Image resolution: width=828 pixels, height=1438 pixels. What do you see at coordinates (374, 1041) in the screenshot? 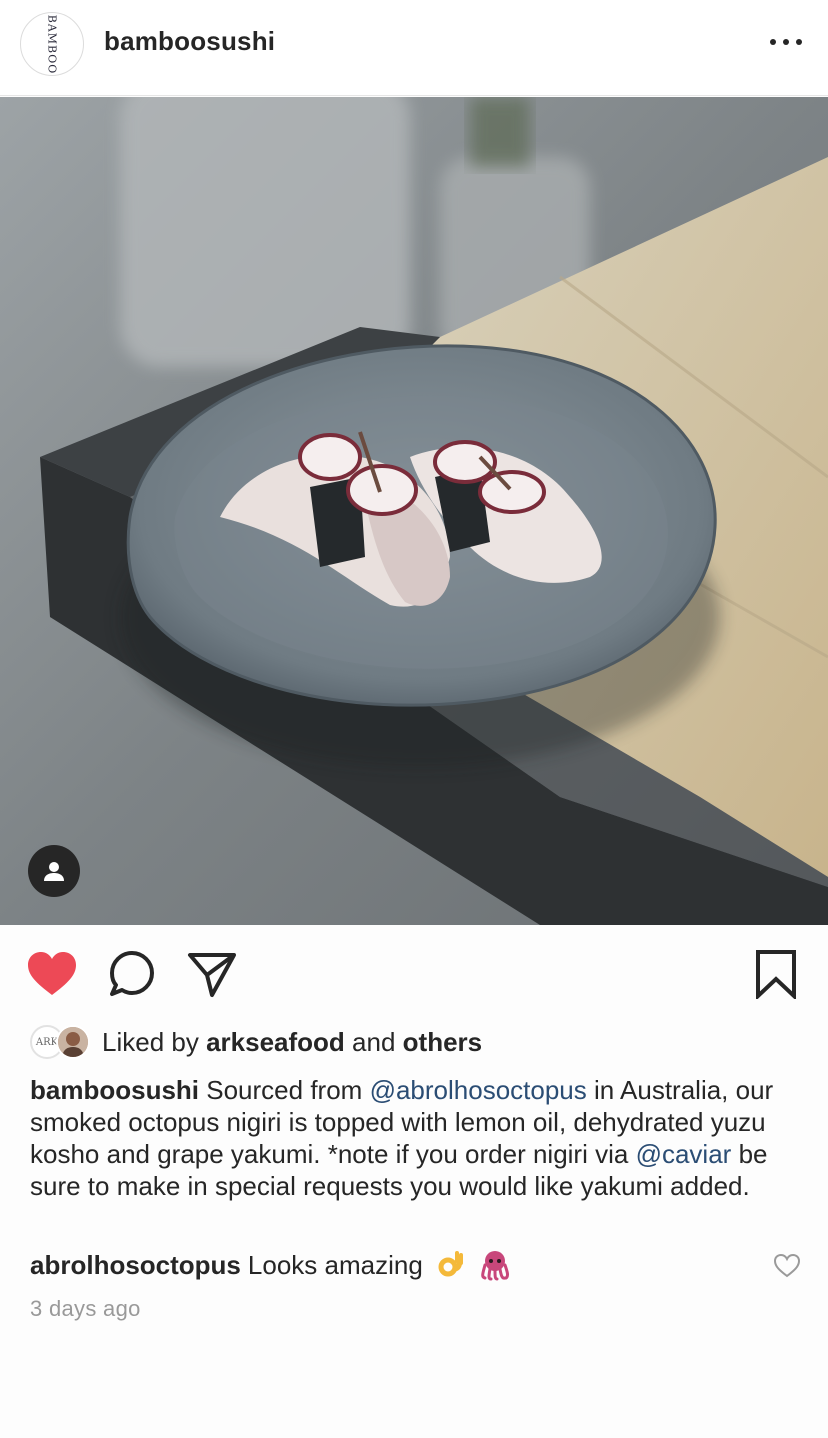
I see `likes-connector: and` at bounding box center [374, 1041].